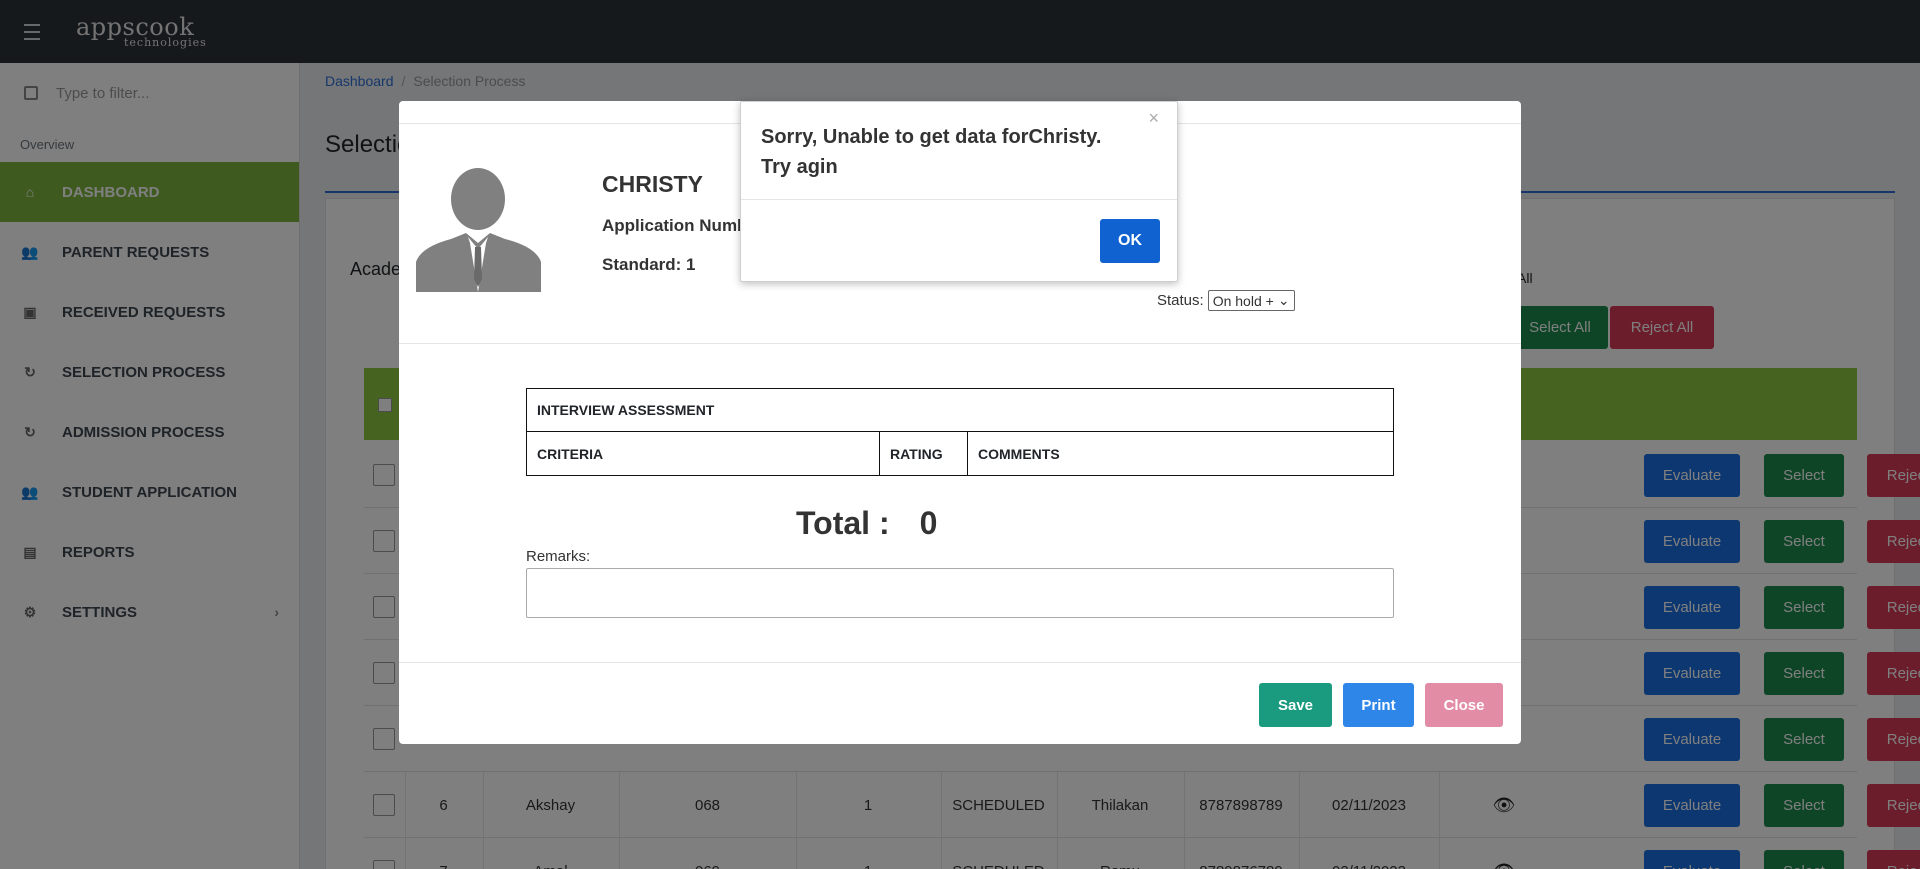  Describe the element at coordinates (960, 410) in the screenshot. I see `assessment-title: INTERVIEW ASSESSMENT` at that location.